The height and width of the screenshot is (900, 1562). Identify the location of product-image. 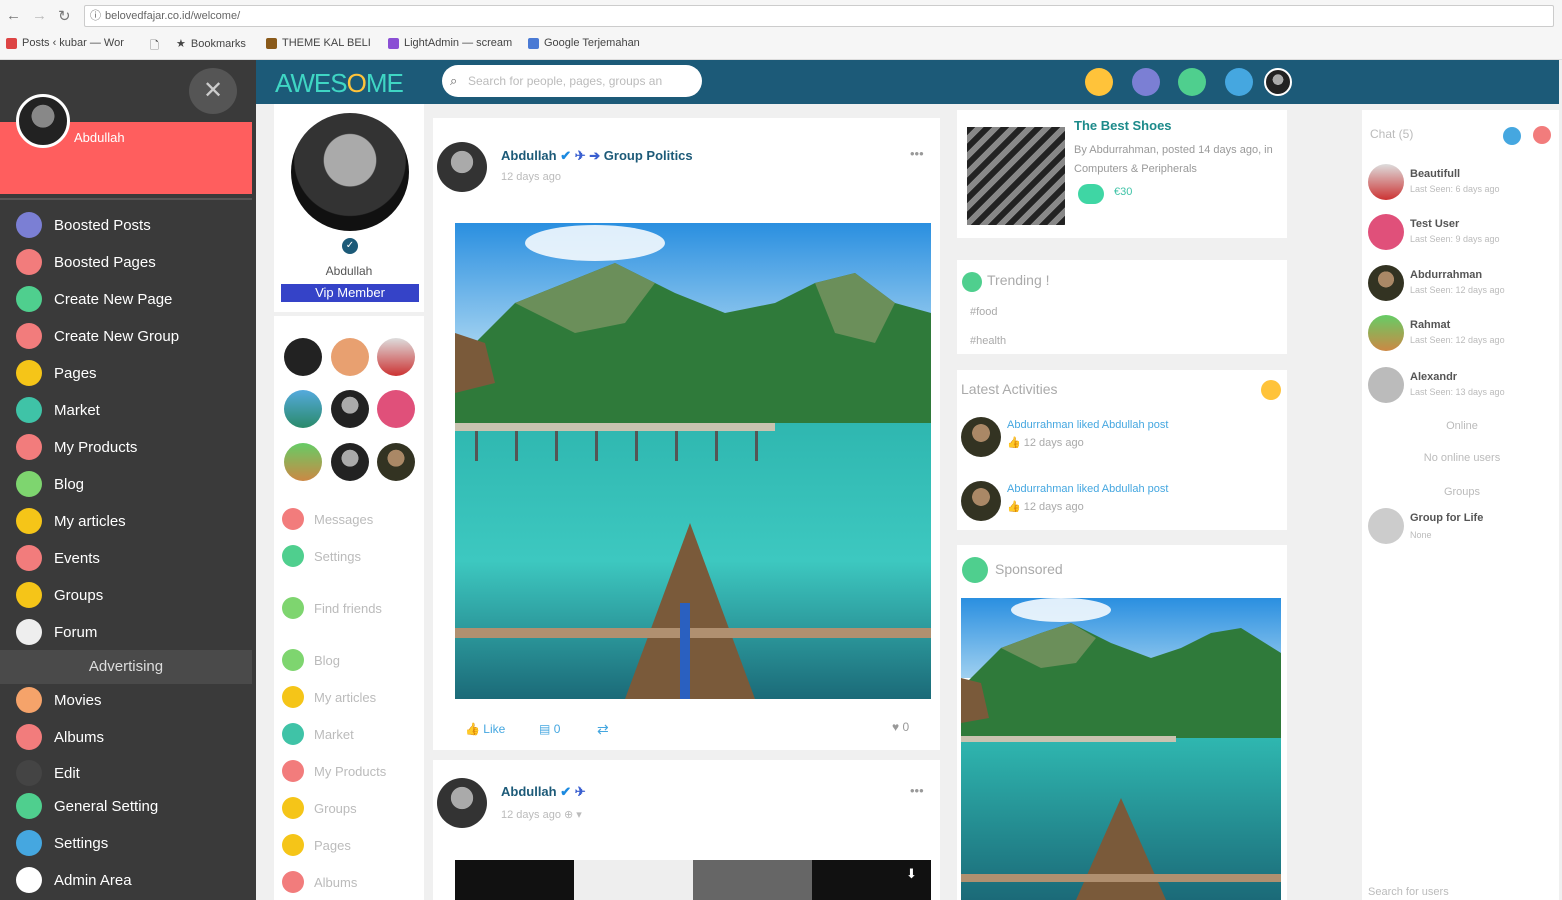
(1016, 176).